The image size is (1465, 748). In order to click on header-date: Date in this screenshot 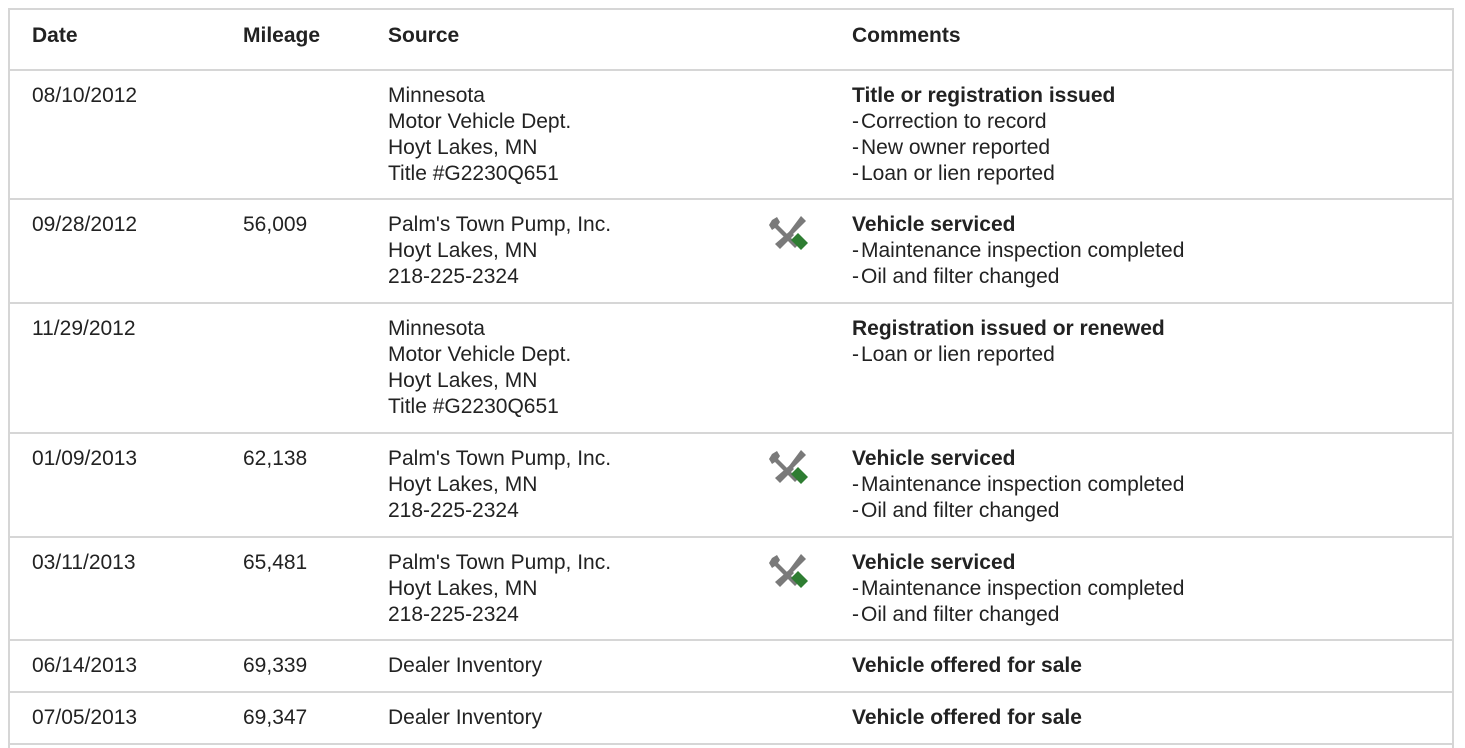, I will do `click(55, 35)`.